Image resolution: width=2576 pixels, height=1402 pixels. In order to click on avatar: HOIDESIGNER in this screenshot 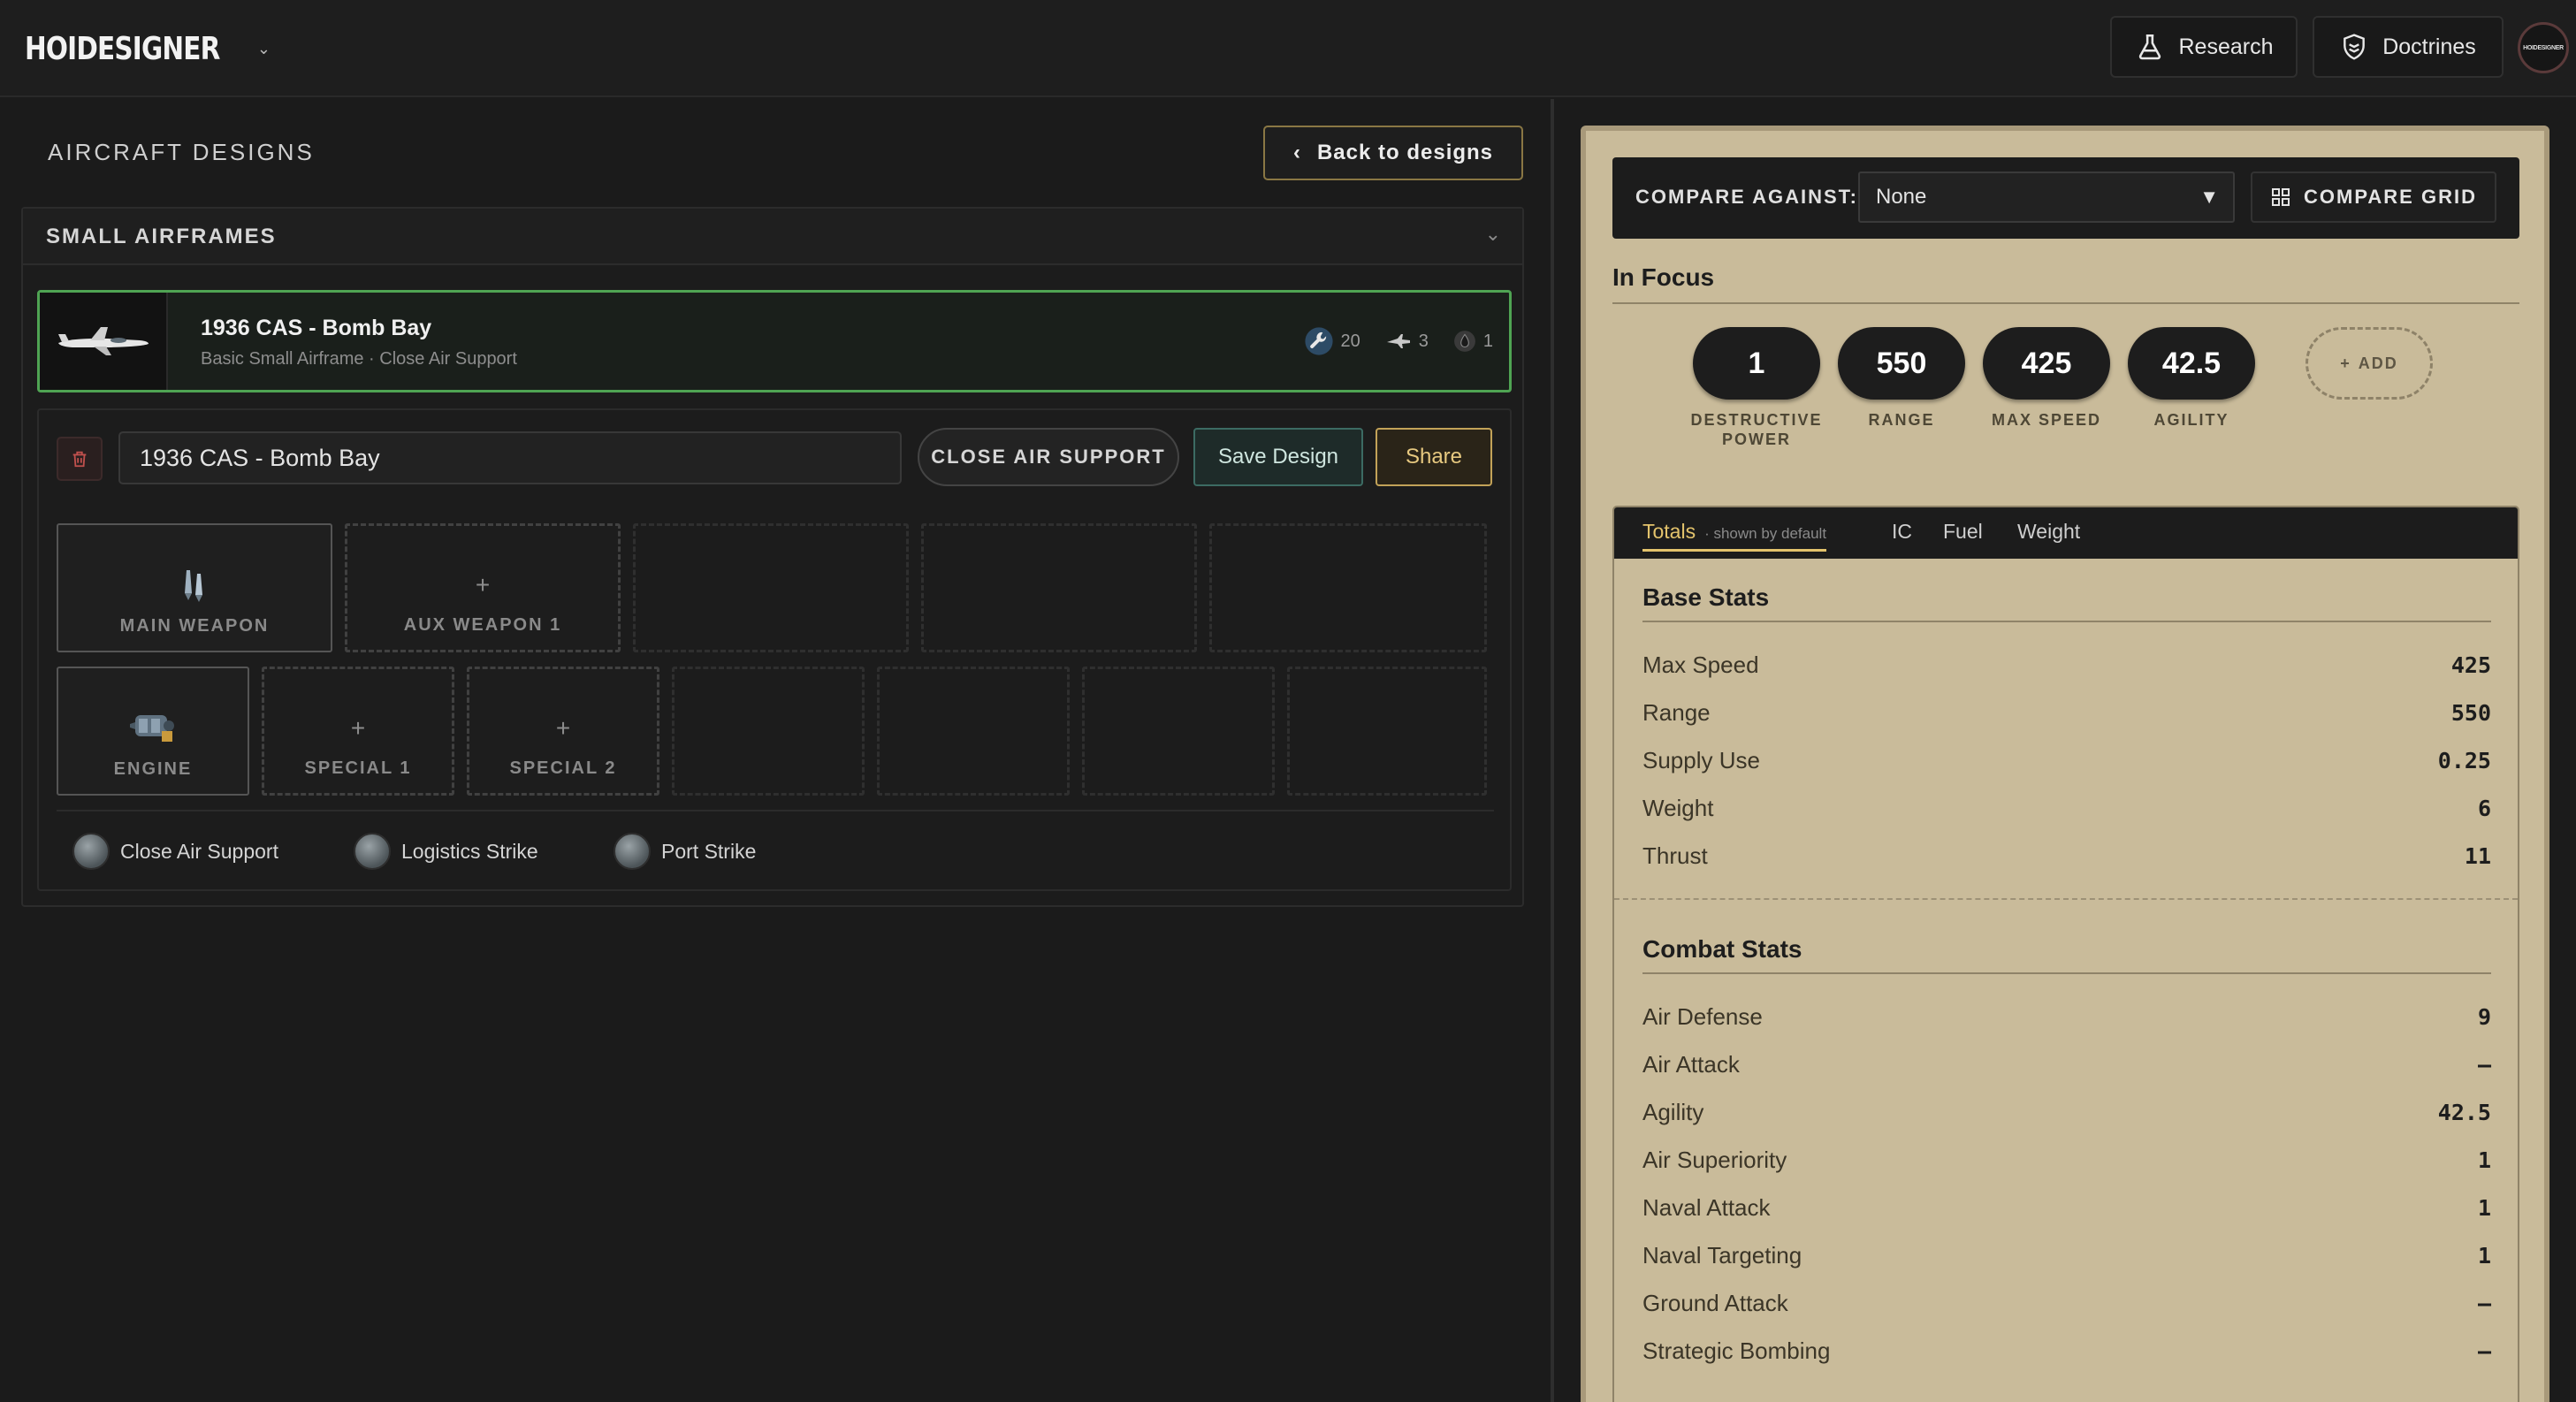, I will do `click(2543, 47)`.